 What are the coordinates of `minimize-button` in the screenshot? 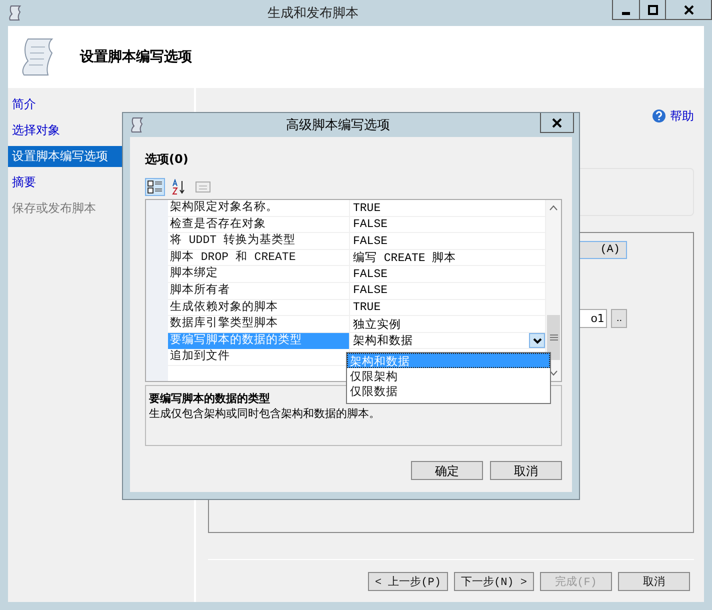 It's located at (626, 10).